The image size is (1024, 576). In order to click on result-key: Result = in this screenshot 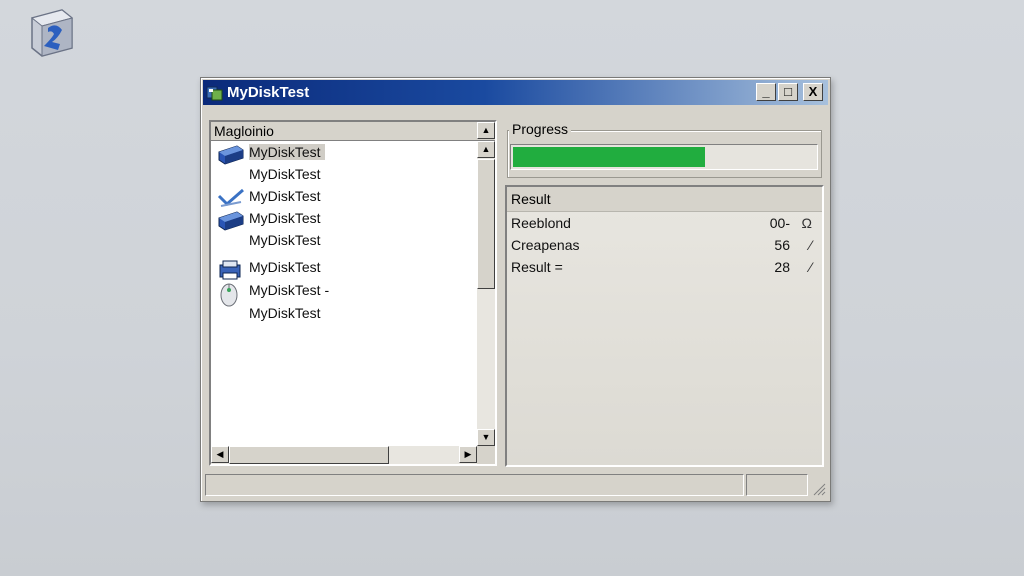, I will do `click(537, 267)`.